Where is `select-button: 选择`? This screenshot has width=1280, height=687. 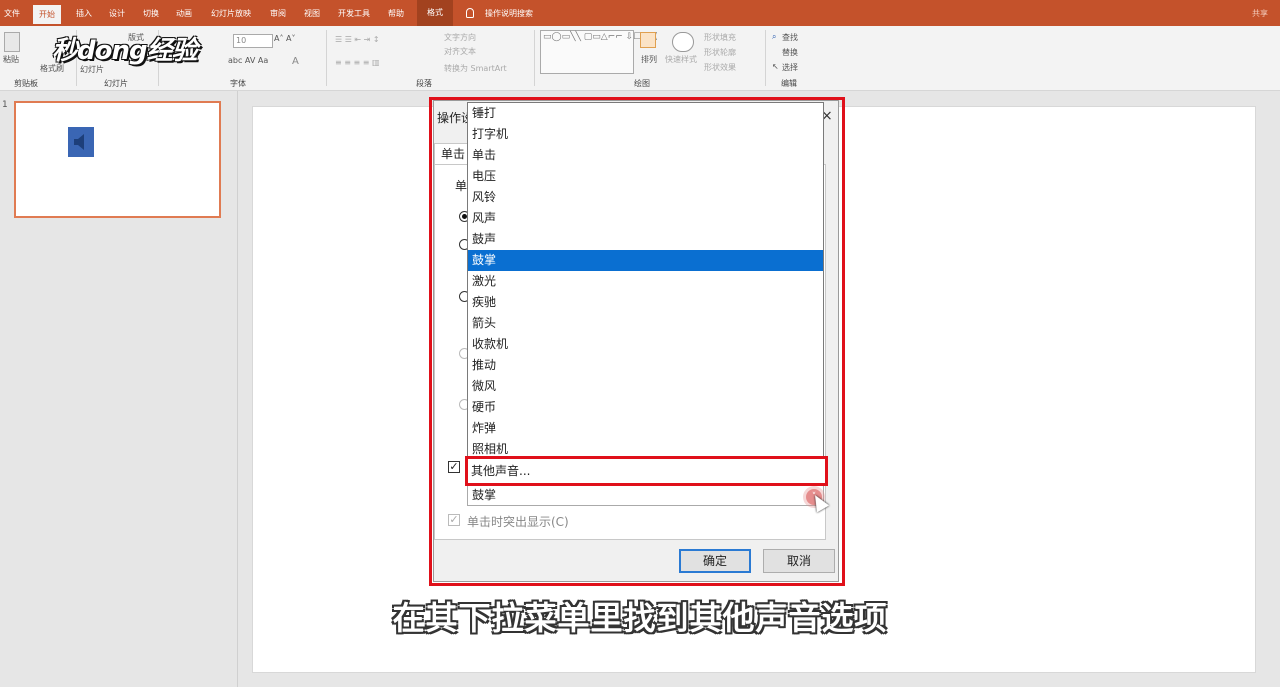
select-button: 选择 is located at coordinates (790, 67).